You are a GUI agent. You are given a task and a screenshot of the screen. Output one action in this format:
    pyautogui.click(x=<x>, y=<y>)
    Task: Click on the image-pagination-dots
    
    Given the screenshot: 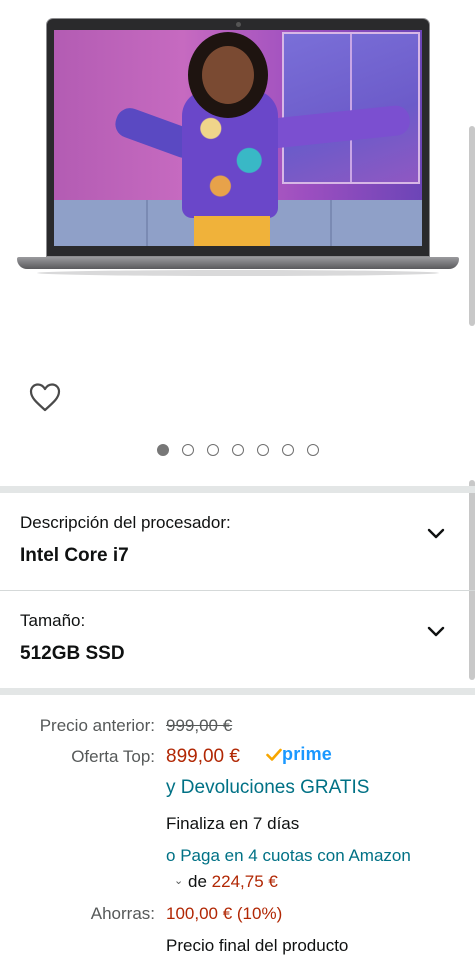 What is the action you would take?
    pyautogui.click(x=238, y=450)
    